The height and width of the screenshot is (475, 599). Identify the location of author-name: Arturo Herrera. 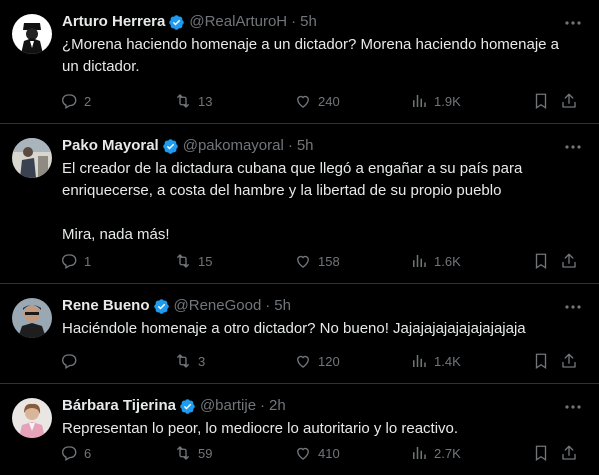
(113, 22).